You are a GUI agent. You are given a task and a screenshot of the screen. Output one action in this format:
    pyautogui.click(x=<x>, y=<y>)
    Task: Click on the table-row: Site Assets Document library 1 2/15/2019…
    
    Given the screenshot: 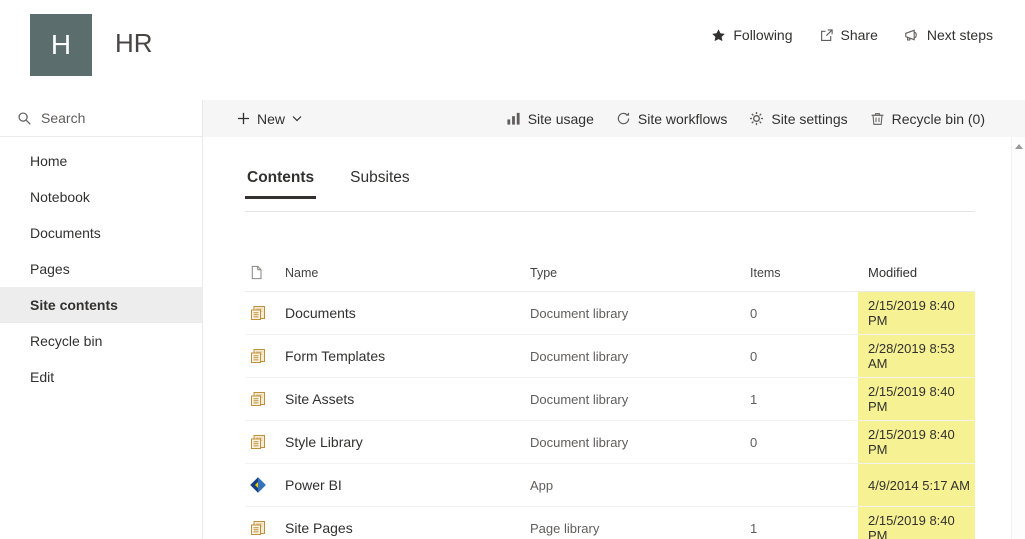 What is the action you would take?
    pyautogui.click(x=610, y=399)
    